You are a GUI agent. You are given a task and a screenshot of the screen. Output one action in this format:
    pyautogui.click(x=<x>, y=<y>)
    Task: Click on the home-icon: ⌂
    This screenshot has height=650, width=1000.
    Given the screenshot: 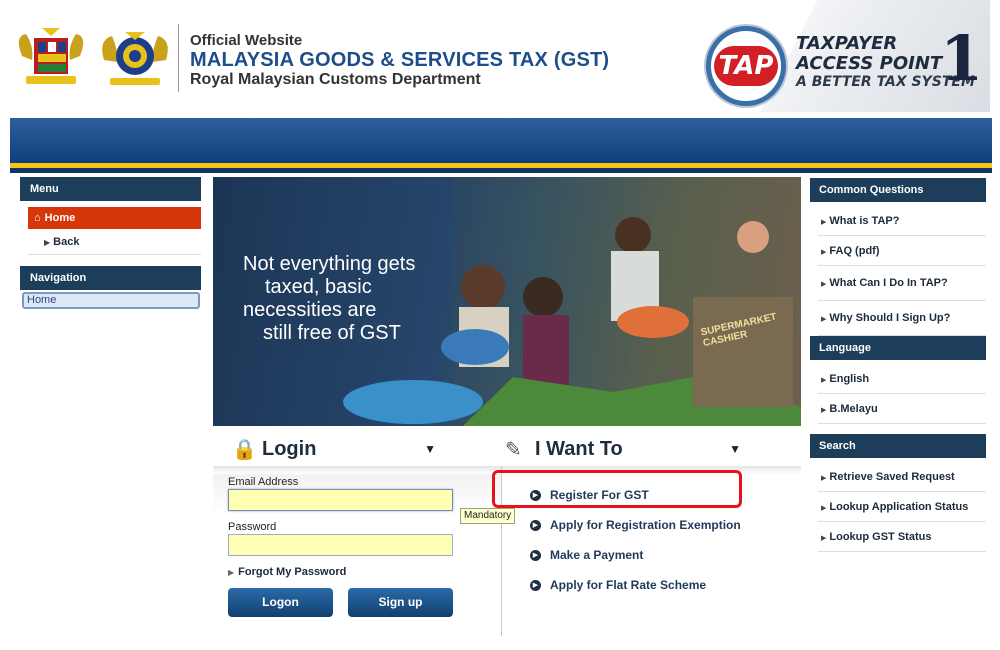 What is the action you would take?
    pyautogui.click(x=37, y=218)
    